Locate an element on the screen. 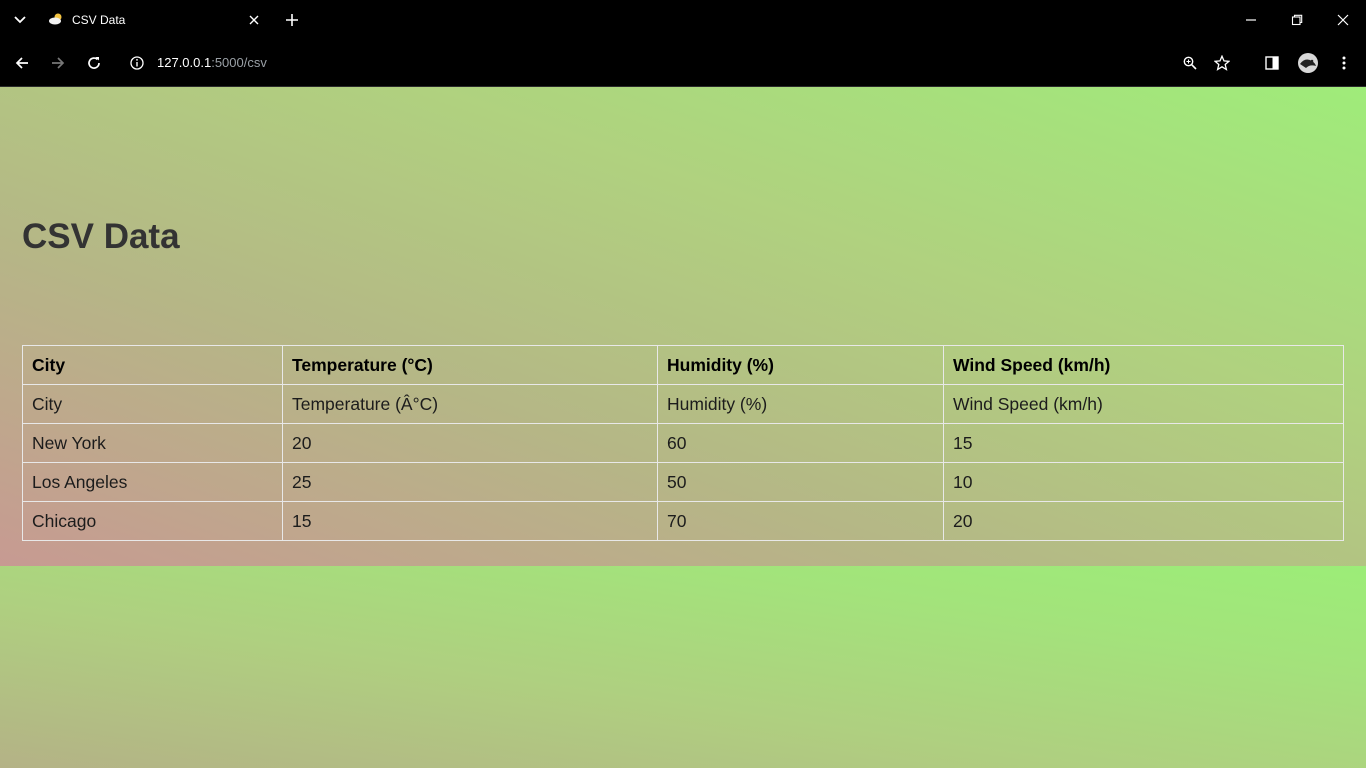 The height and width of the screenshot is (768, 1366). table-cell: Los Angeles is located at coordinates (152, 482).